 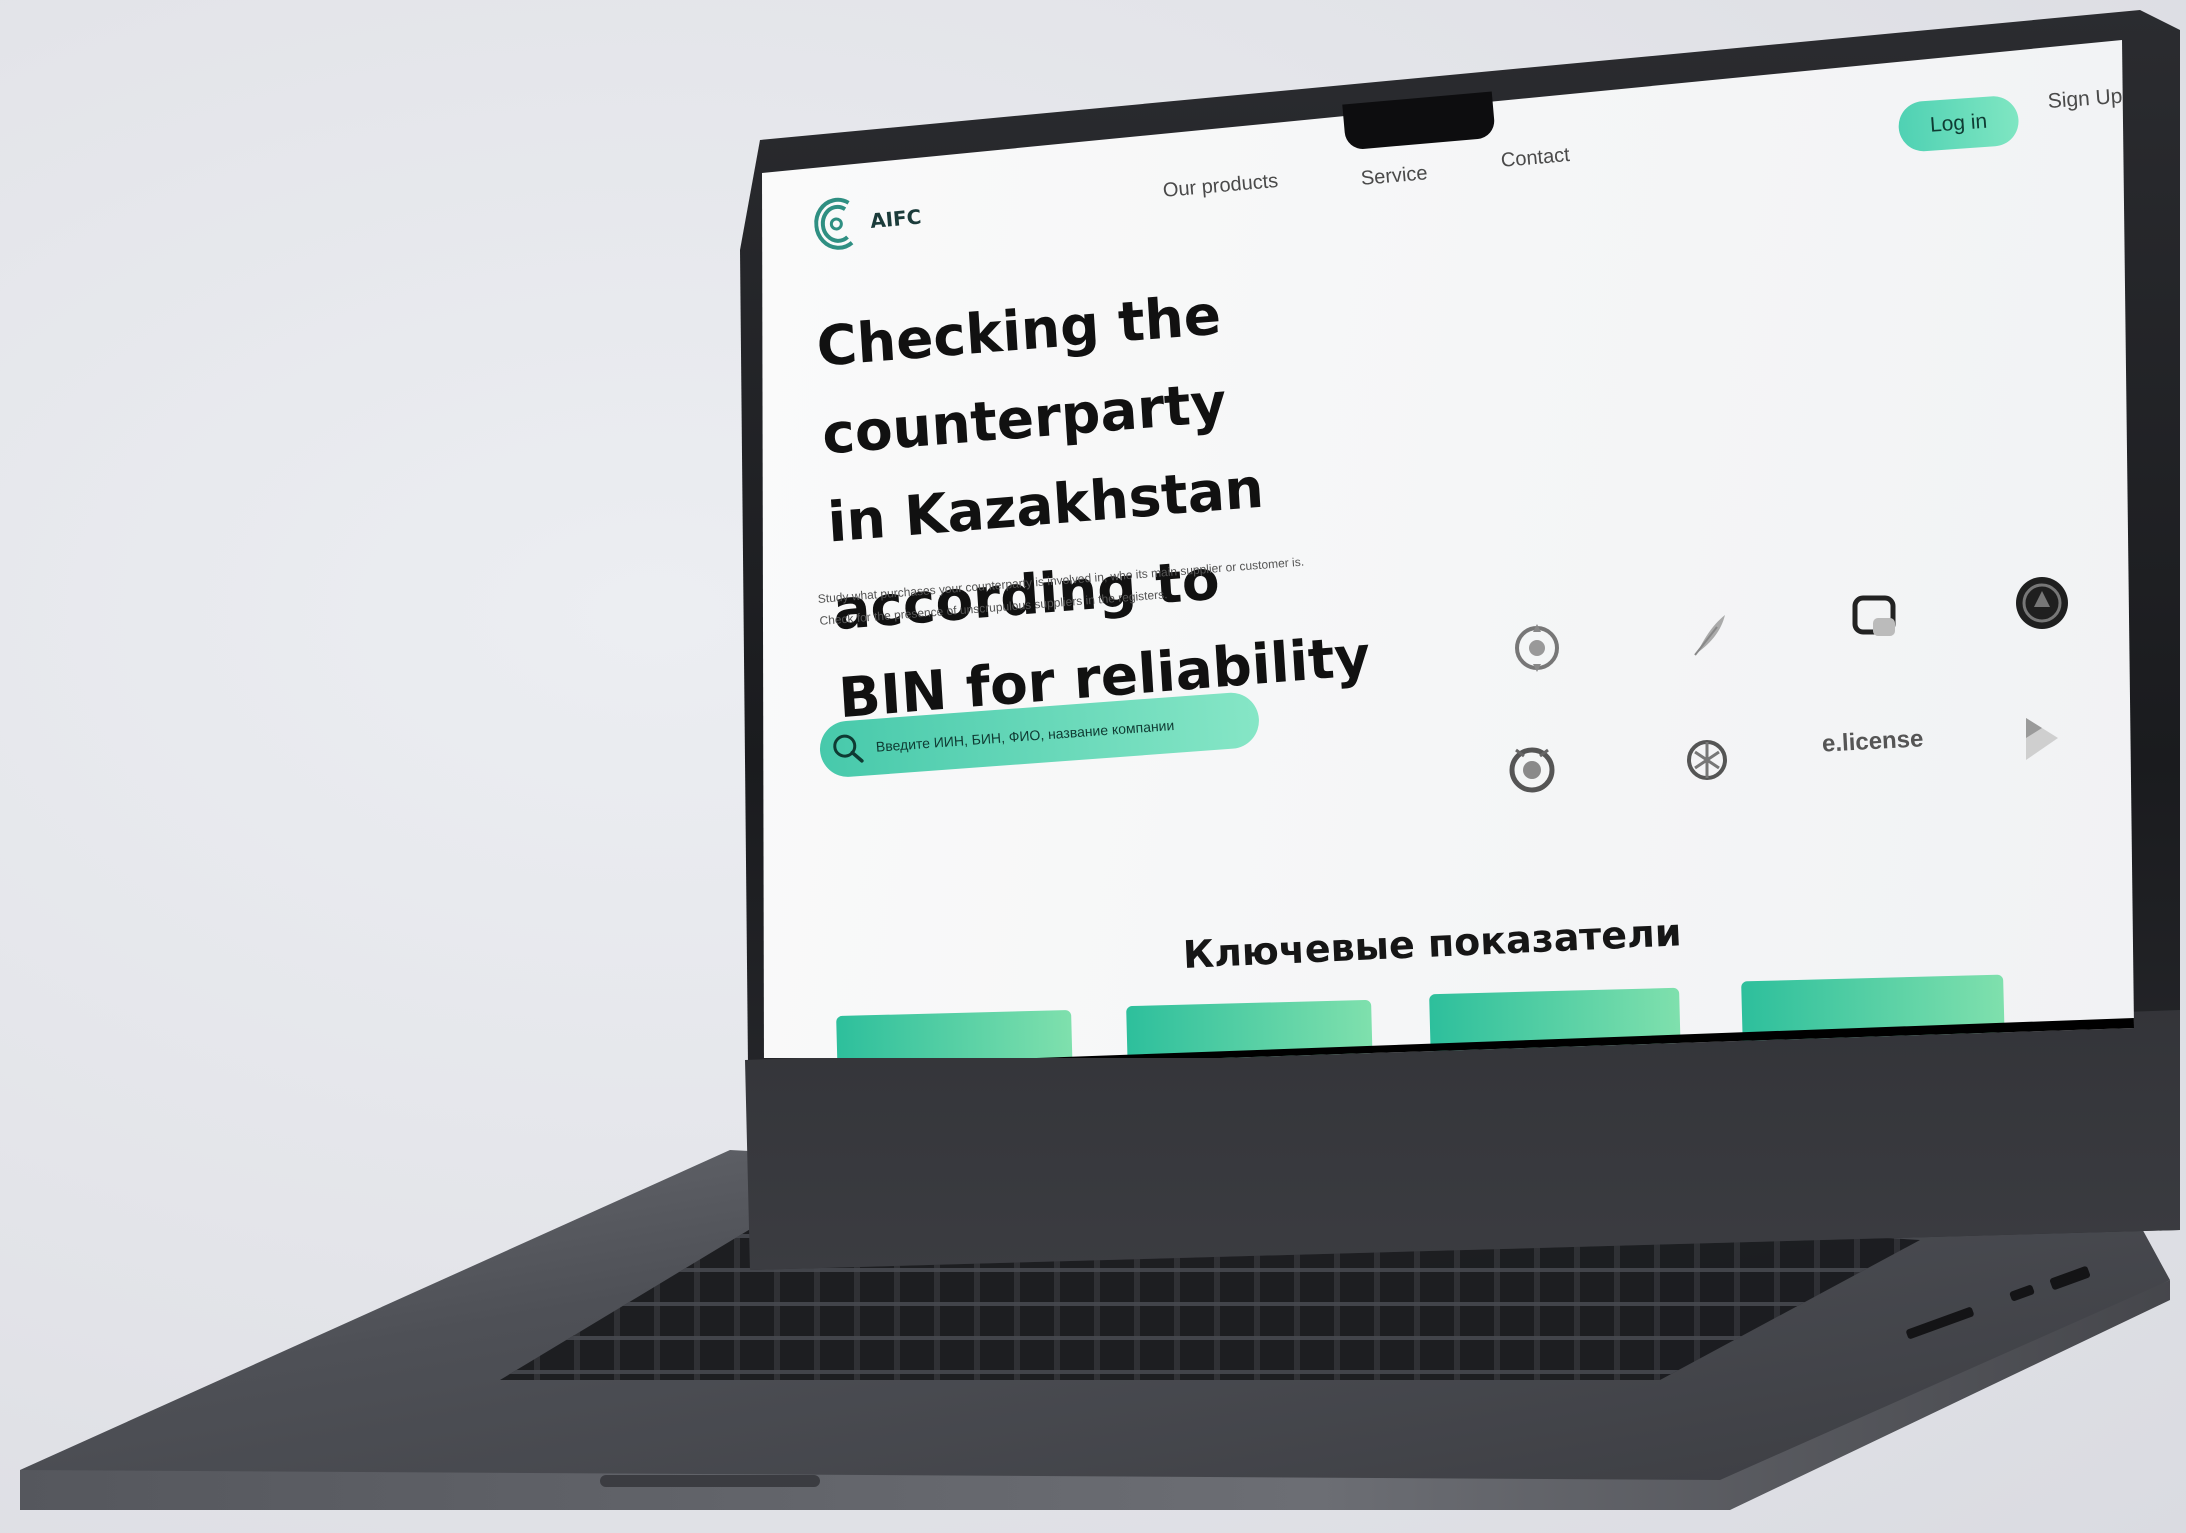 I want to click on chat-bubble-icon, so click(x=1877, y=618).